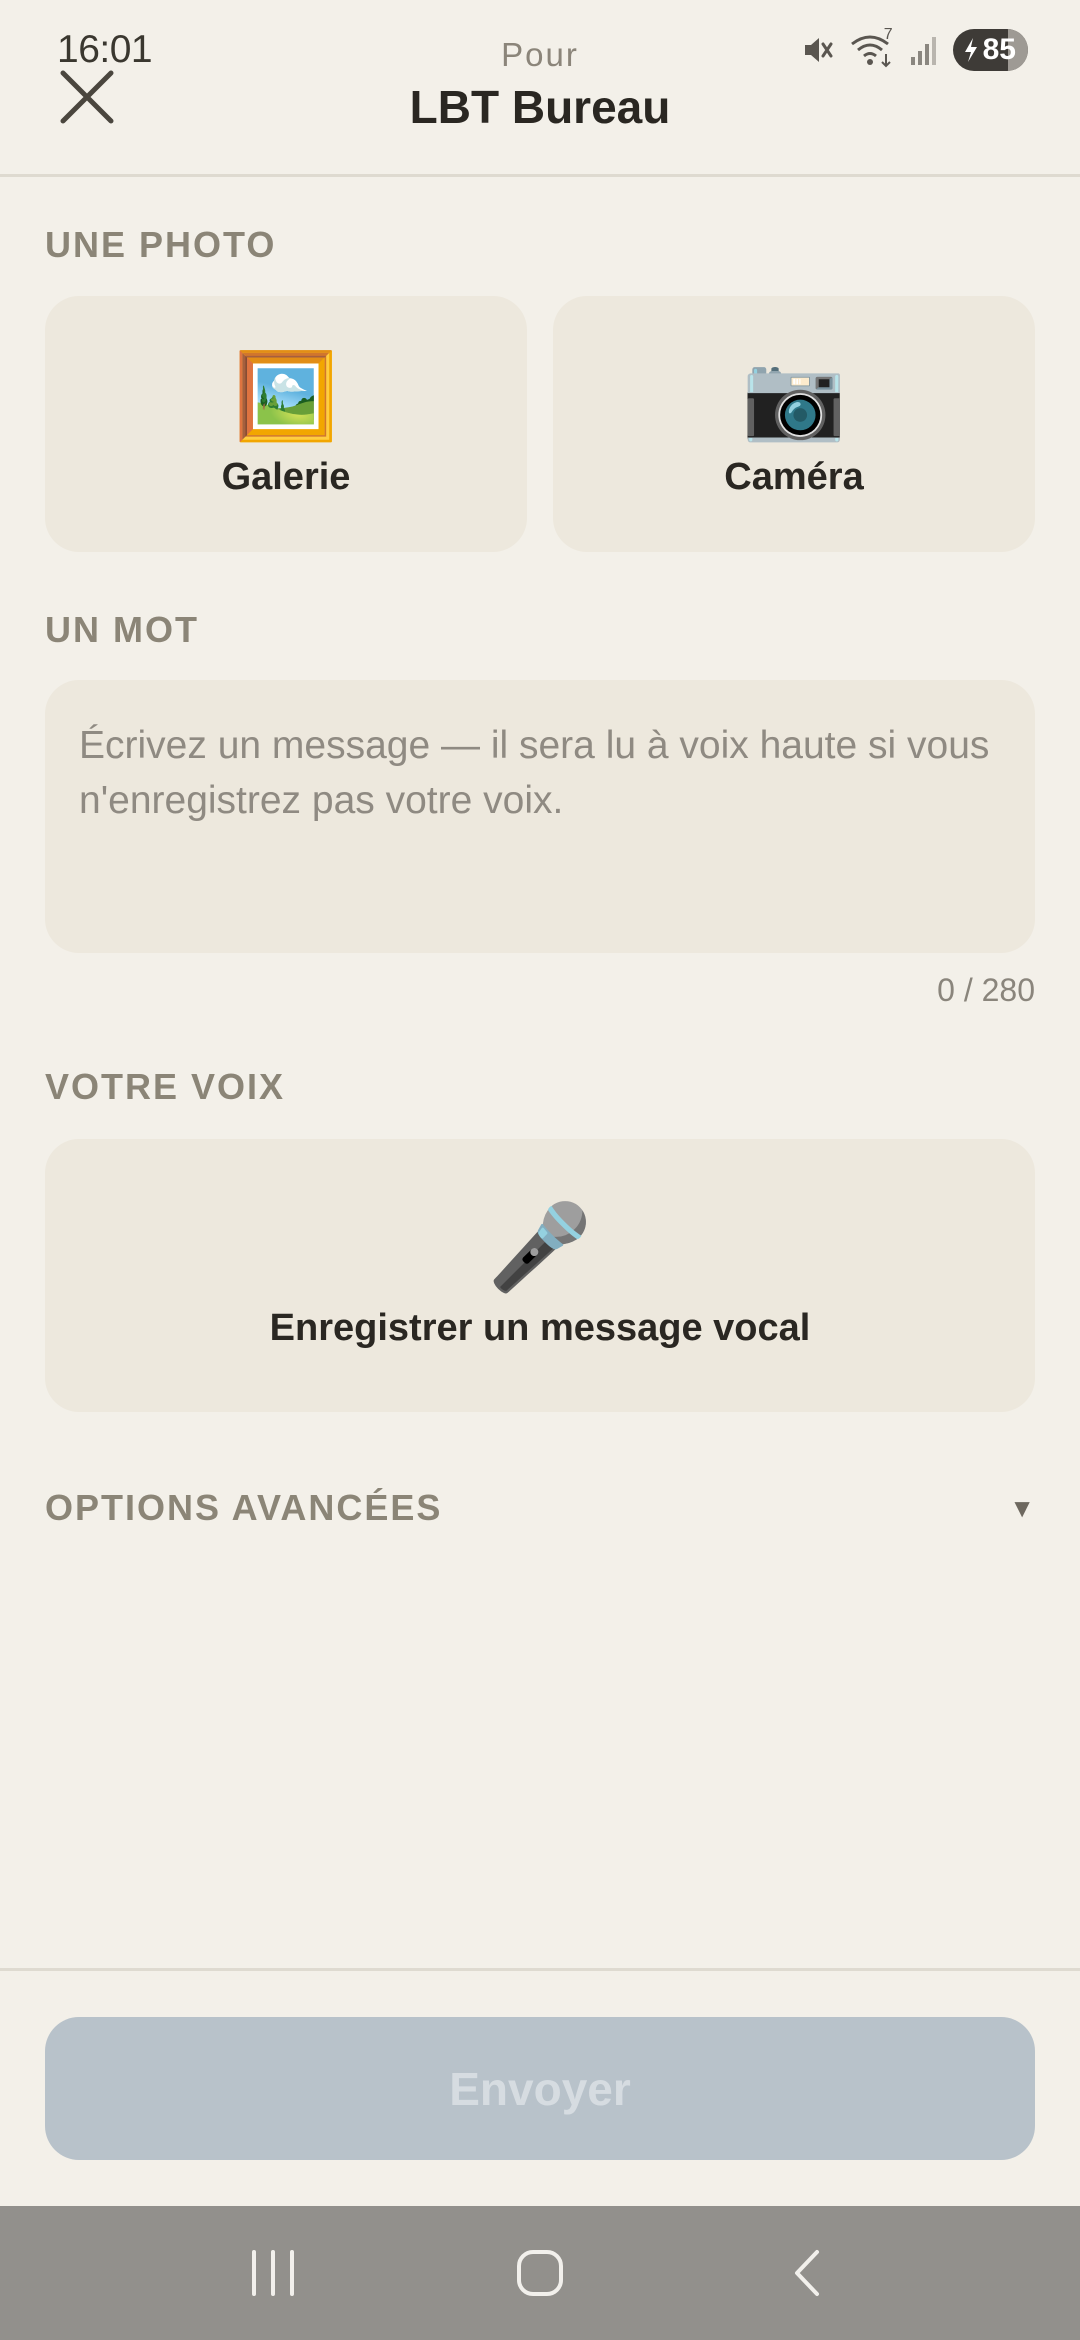 The image size is (1080, 2340). Describe the element at coordinates (286, 395) in the screenshot. I see `gallery-icon: 🖼️` at that location.